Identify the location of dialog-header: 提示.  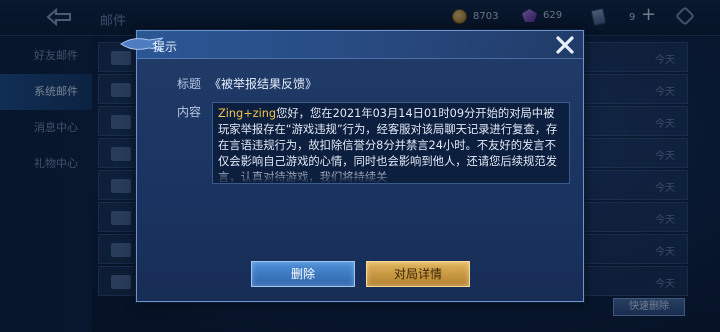
(351, 45).